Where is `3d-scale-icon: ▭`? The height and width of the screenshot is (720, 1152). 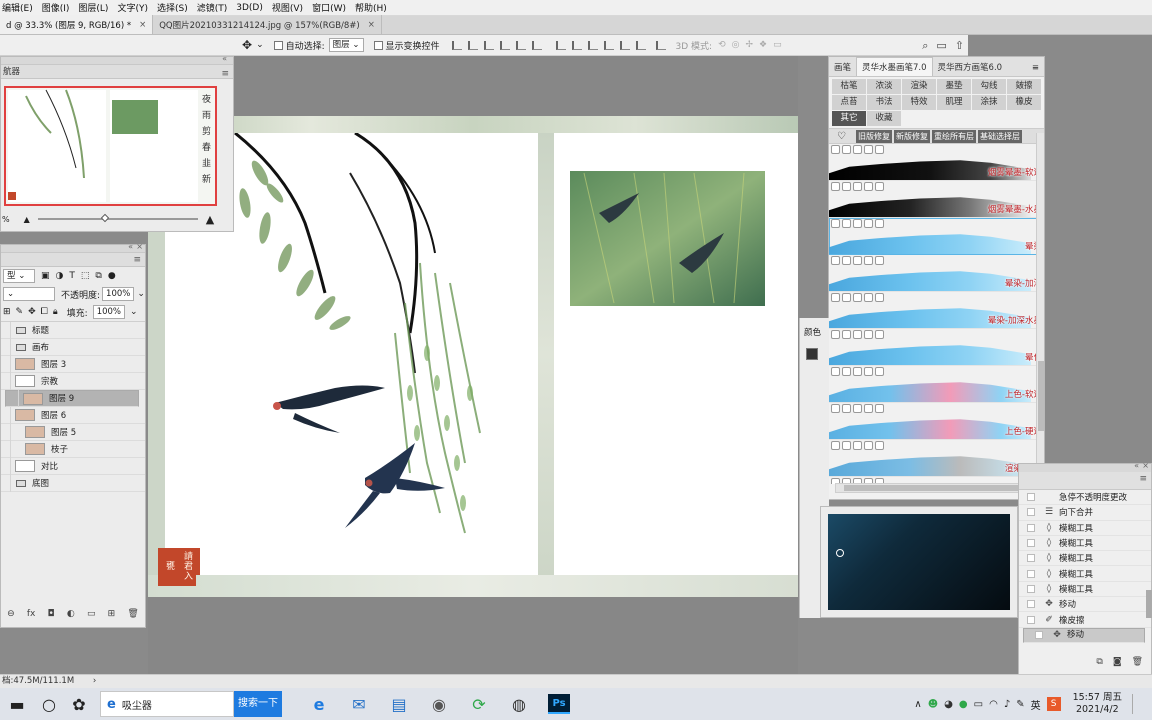
3d-scale-icon: ▭ is located at coordinates (777, 45).